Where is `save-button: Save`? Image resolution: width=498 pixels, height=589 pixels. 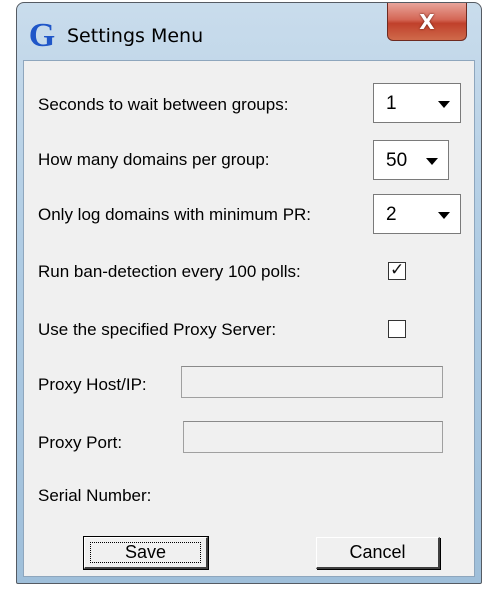 save-button: Save is located at coordinates (146, 553).